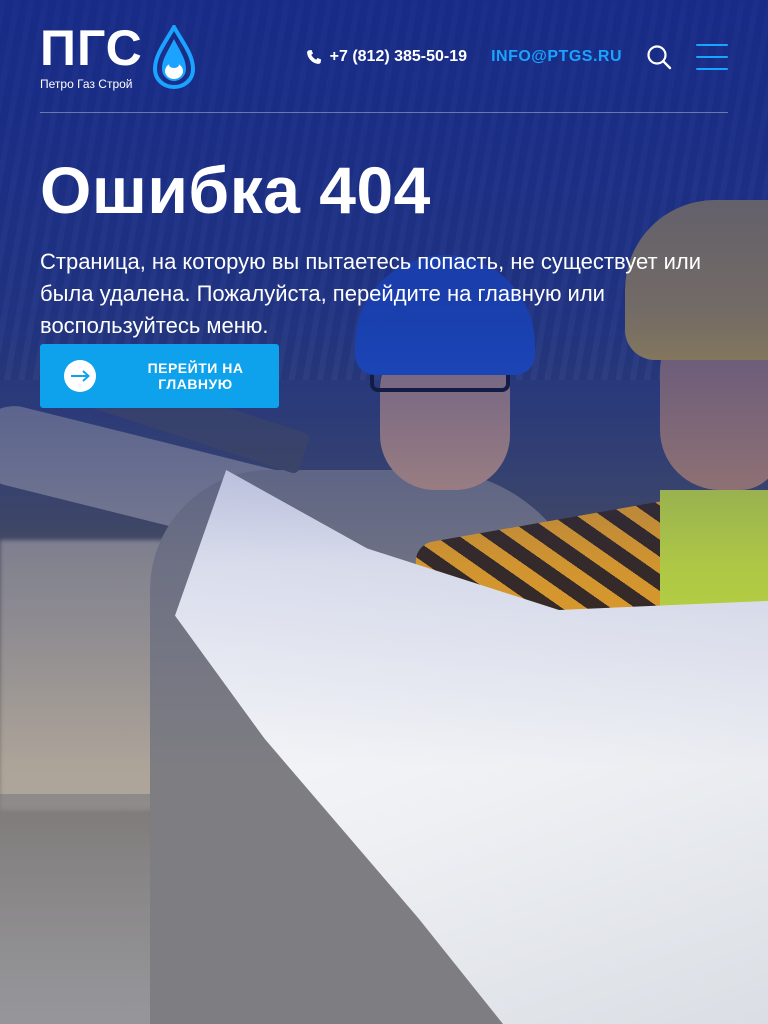 This screenshot has height=1024, width=768. Describe the element at coordinates (659, 57) in the screenshot. I see `search-icon` at that location.